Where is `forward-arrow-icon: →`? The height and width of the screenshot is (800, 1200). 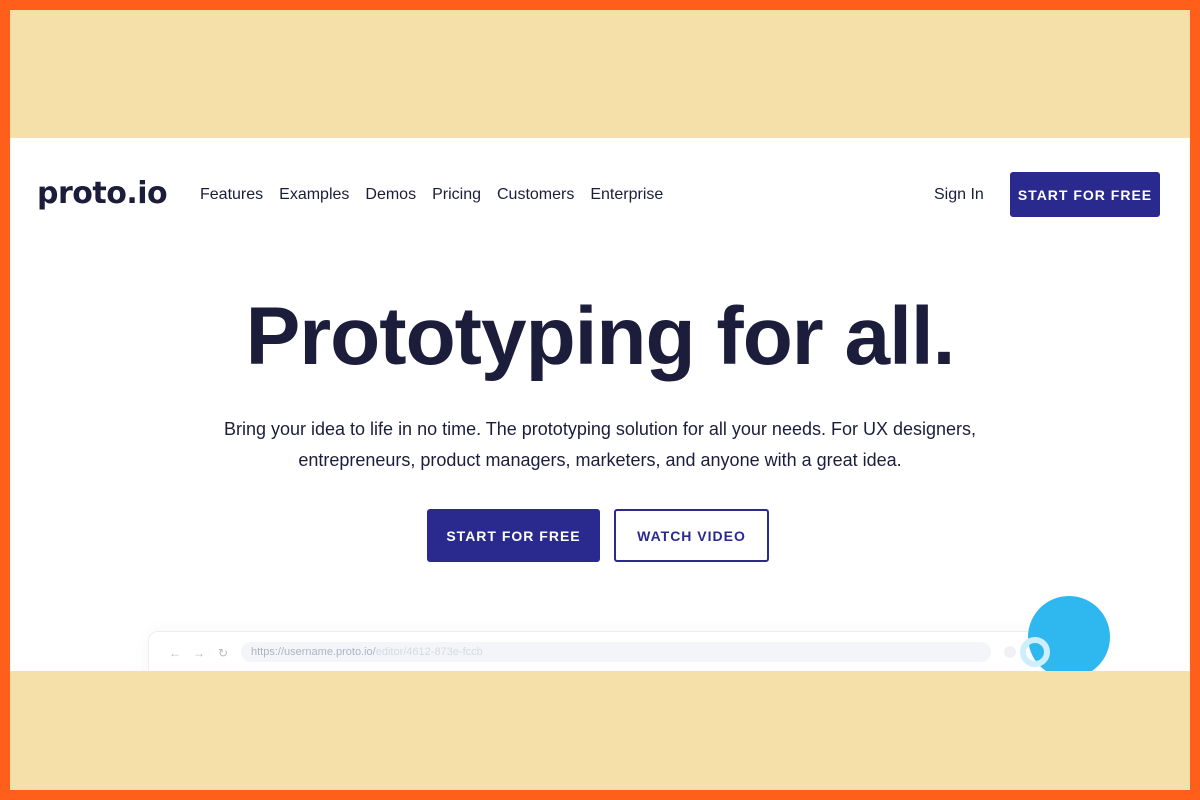 forward-arrow-icon: → is located at coordinates (199, 653).